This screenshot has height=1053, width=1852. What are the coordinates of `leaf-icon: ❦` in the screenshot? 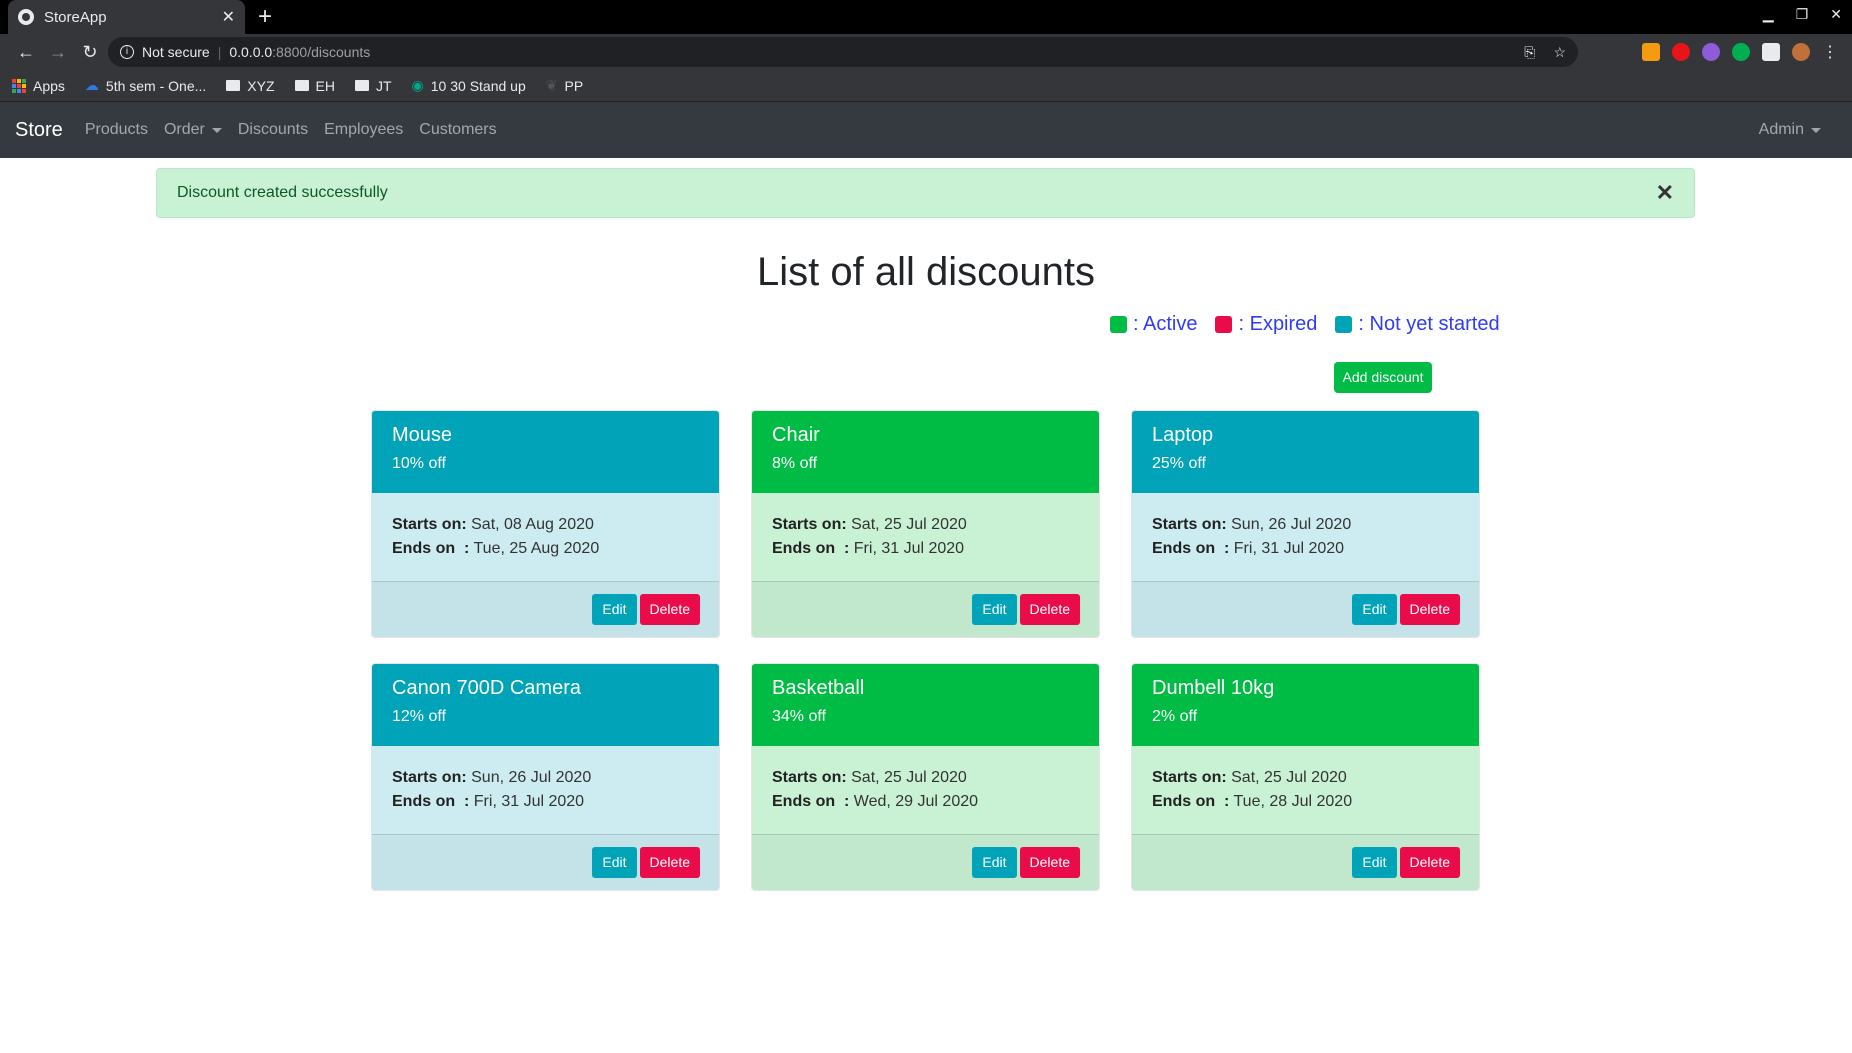 It's located at (551, 85).